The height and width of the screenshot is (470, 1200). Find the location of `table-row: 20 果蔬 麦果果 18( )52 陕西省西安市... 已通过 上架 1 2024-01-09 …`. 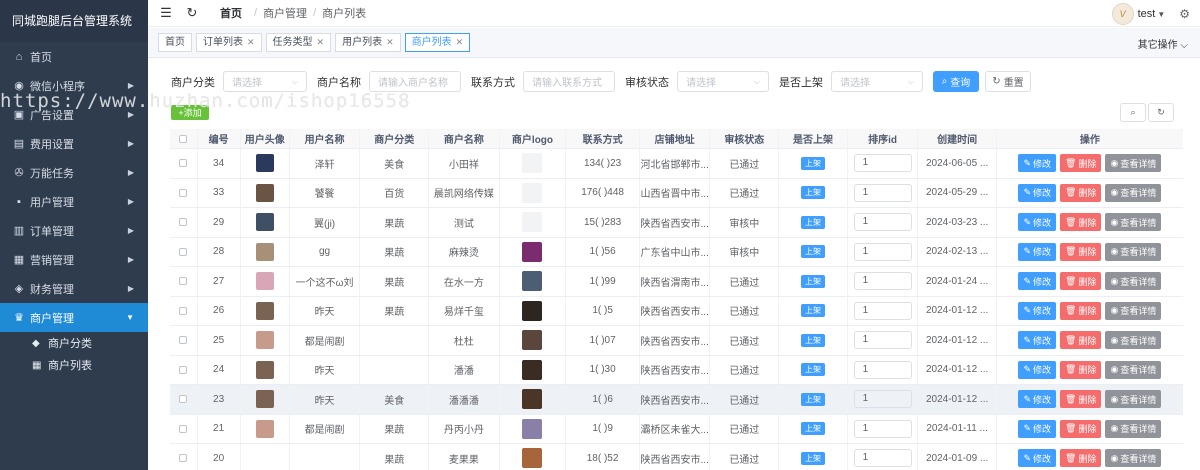

table-row: 20 果蔬 麦果果 18( )52 陕西省西安市... 已通过 上架 1 2024-01-09 … is located at coordinates (676, 457).